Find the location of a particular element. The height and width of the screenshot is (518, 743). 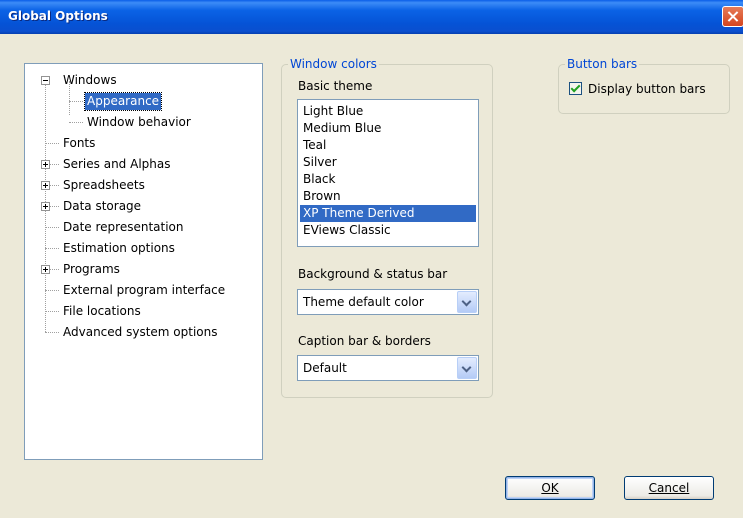

window-title: Global Options is located at coordinates (58, 16).